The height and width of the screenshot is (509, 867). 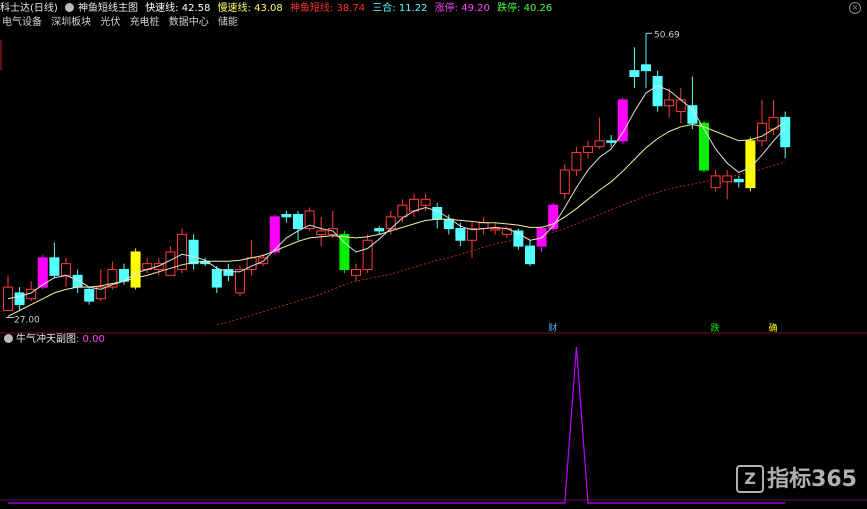 What do you see at coordinates (250, 8) in the screenshot?
I see `slow-line-label: 慢速线: 43.08` at bounding box center [250, 8].